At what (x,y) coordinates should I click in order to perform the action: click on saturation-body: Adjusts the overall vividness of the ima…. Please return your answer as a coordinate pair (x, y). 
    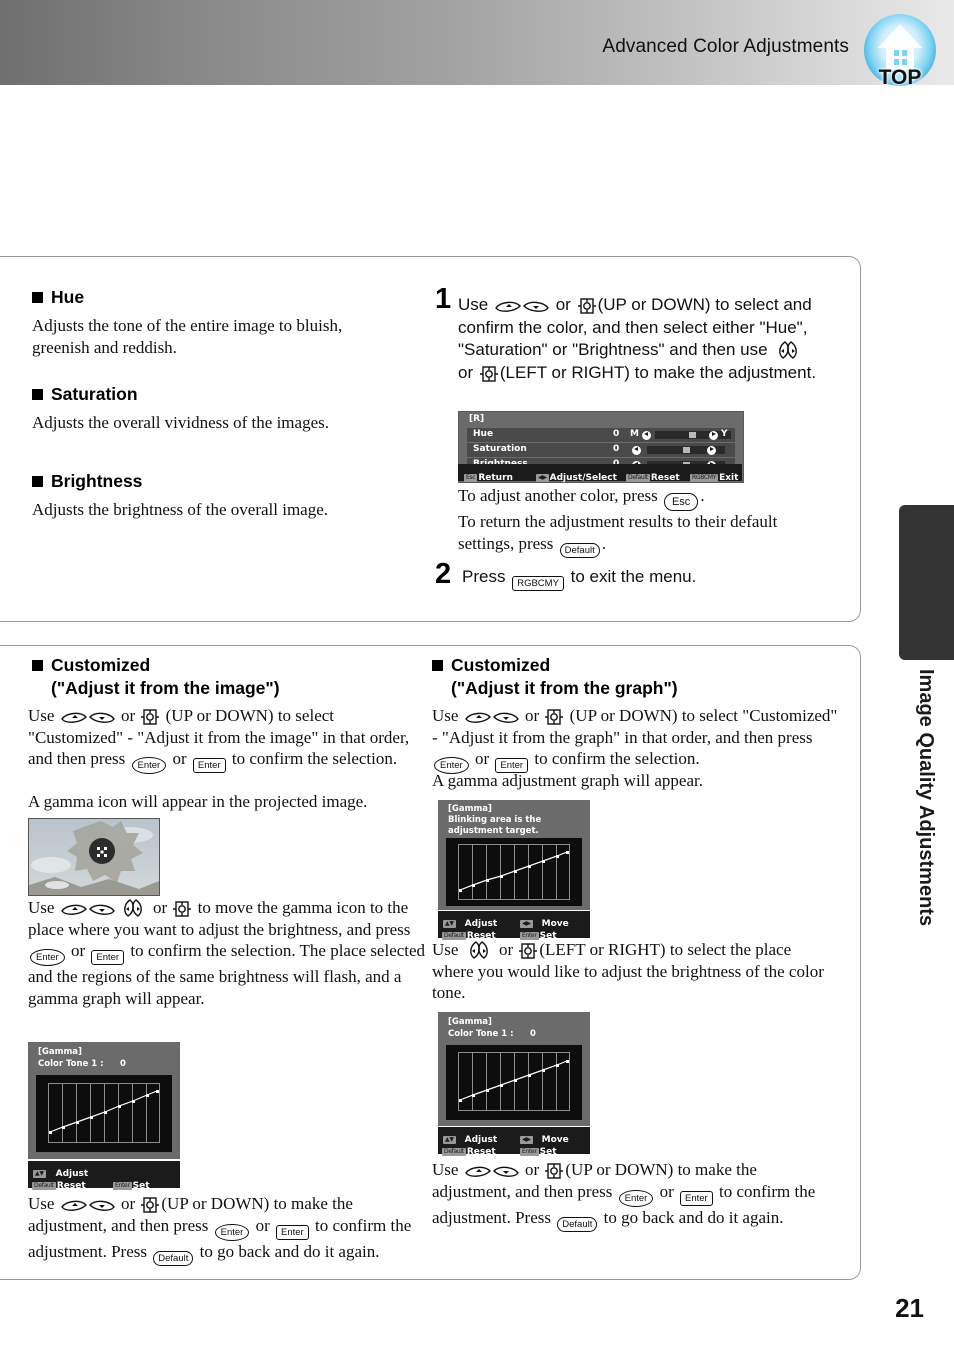
    Looking at the image, I should click on (180, 422).